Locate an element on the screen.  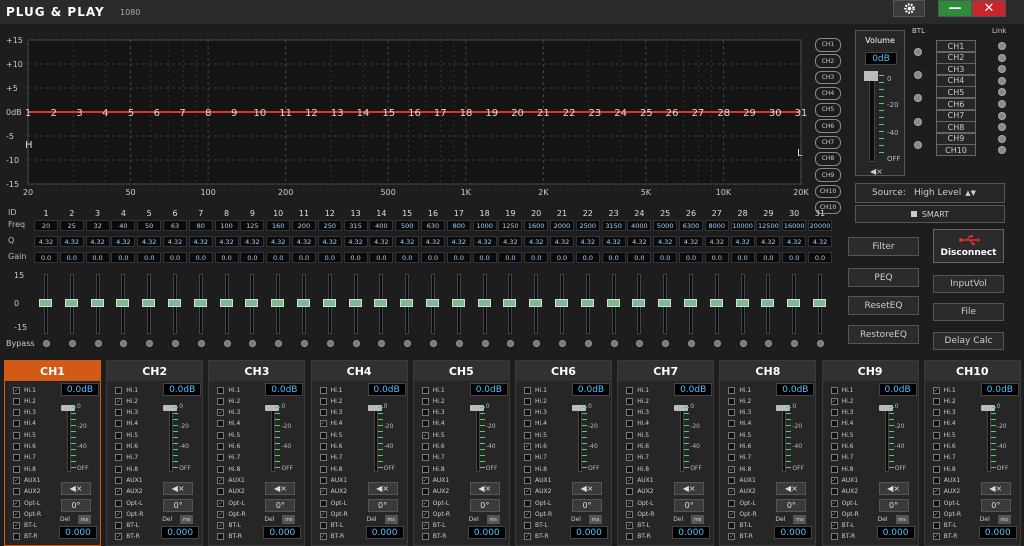
channel-strip-title: CH3 is located at coordinates (257, 371).